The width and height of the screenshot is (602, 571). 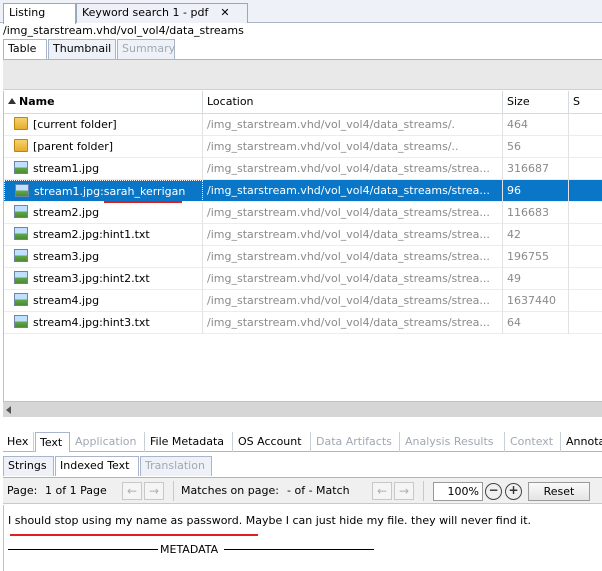 I want to click on cell-size: 464, so click(x=536, y=125).